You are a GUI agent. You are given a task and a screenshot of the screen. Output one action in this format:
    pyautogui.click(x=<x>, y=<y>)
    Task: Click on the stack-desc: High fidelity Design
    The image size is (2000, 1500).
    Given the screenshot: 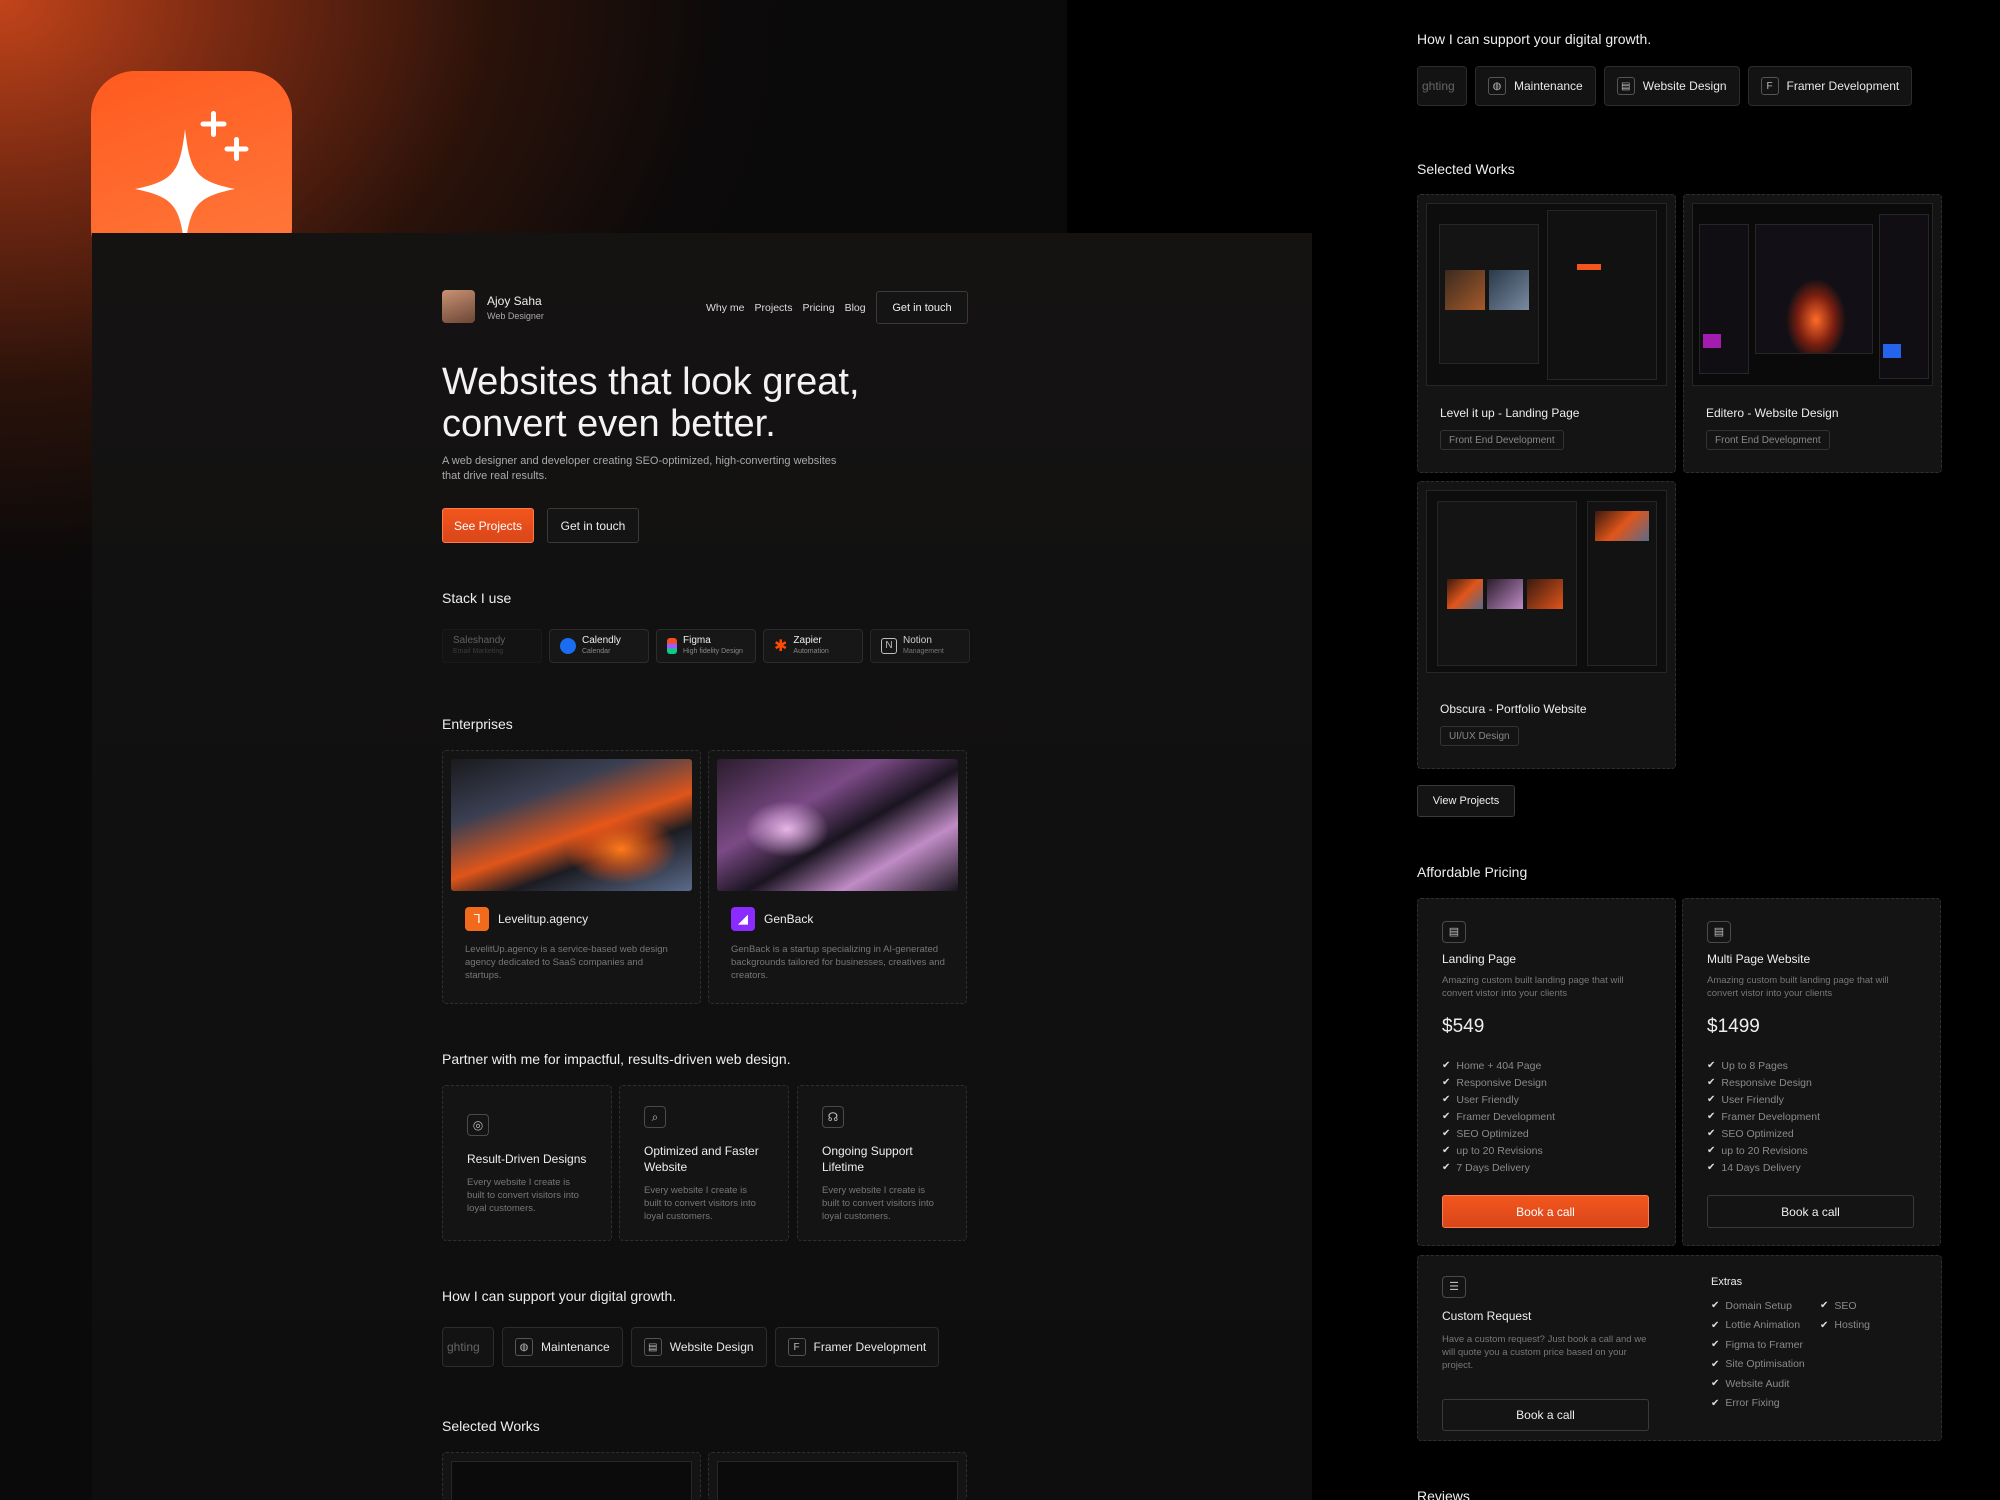 What is the action you would take?
    pyautogui.click(x=713, y=651)
    